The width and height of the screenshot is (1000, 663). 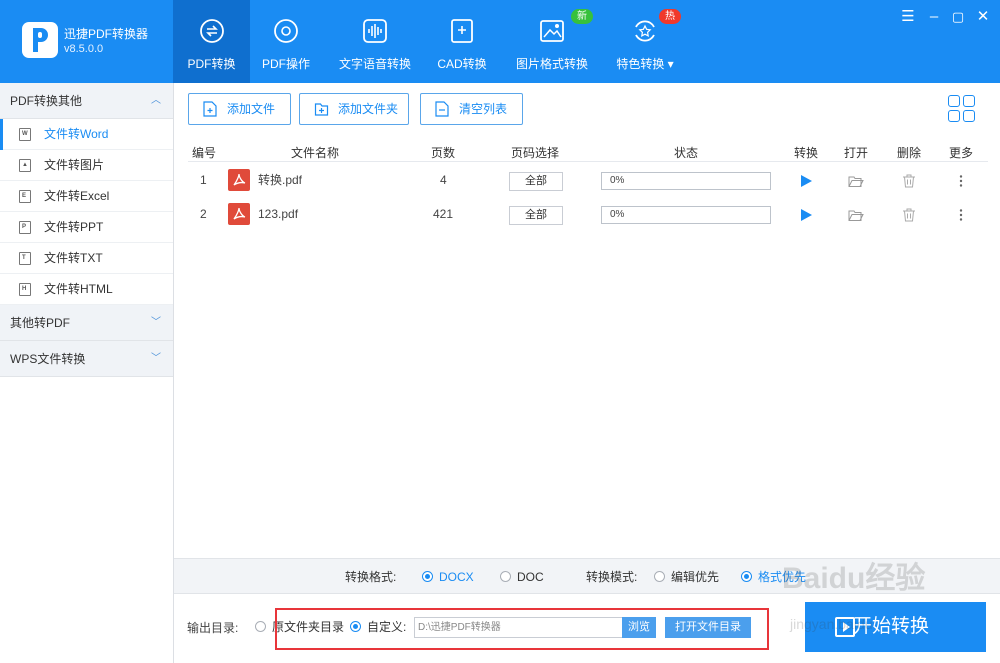 I want to click on mode-format-radio: 格式优先, so click(x=773, y=577).